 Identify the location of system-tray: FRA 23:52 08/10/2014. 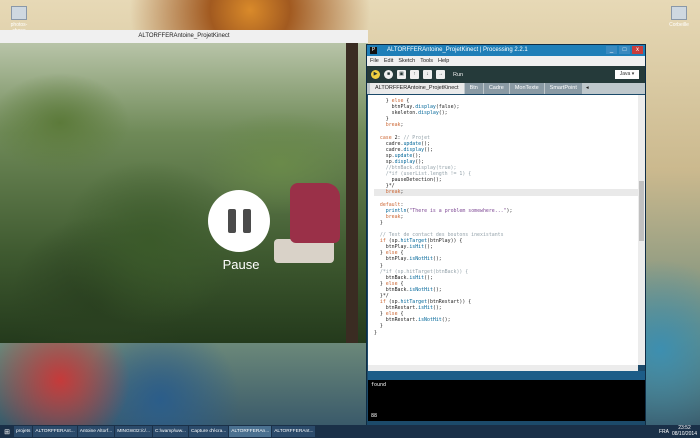
(679, 431).